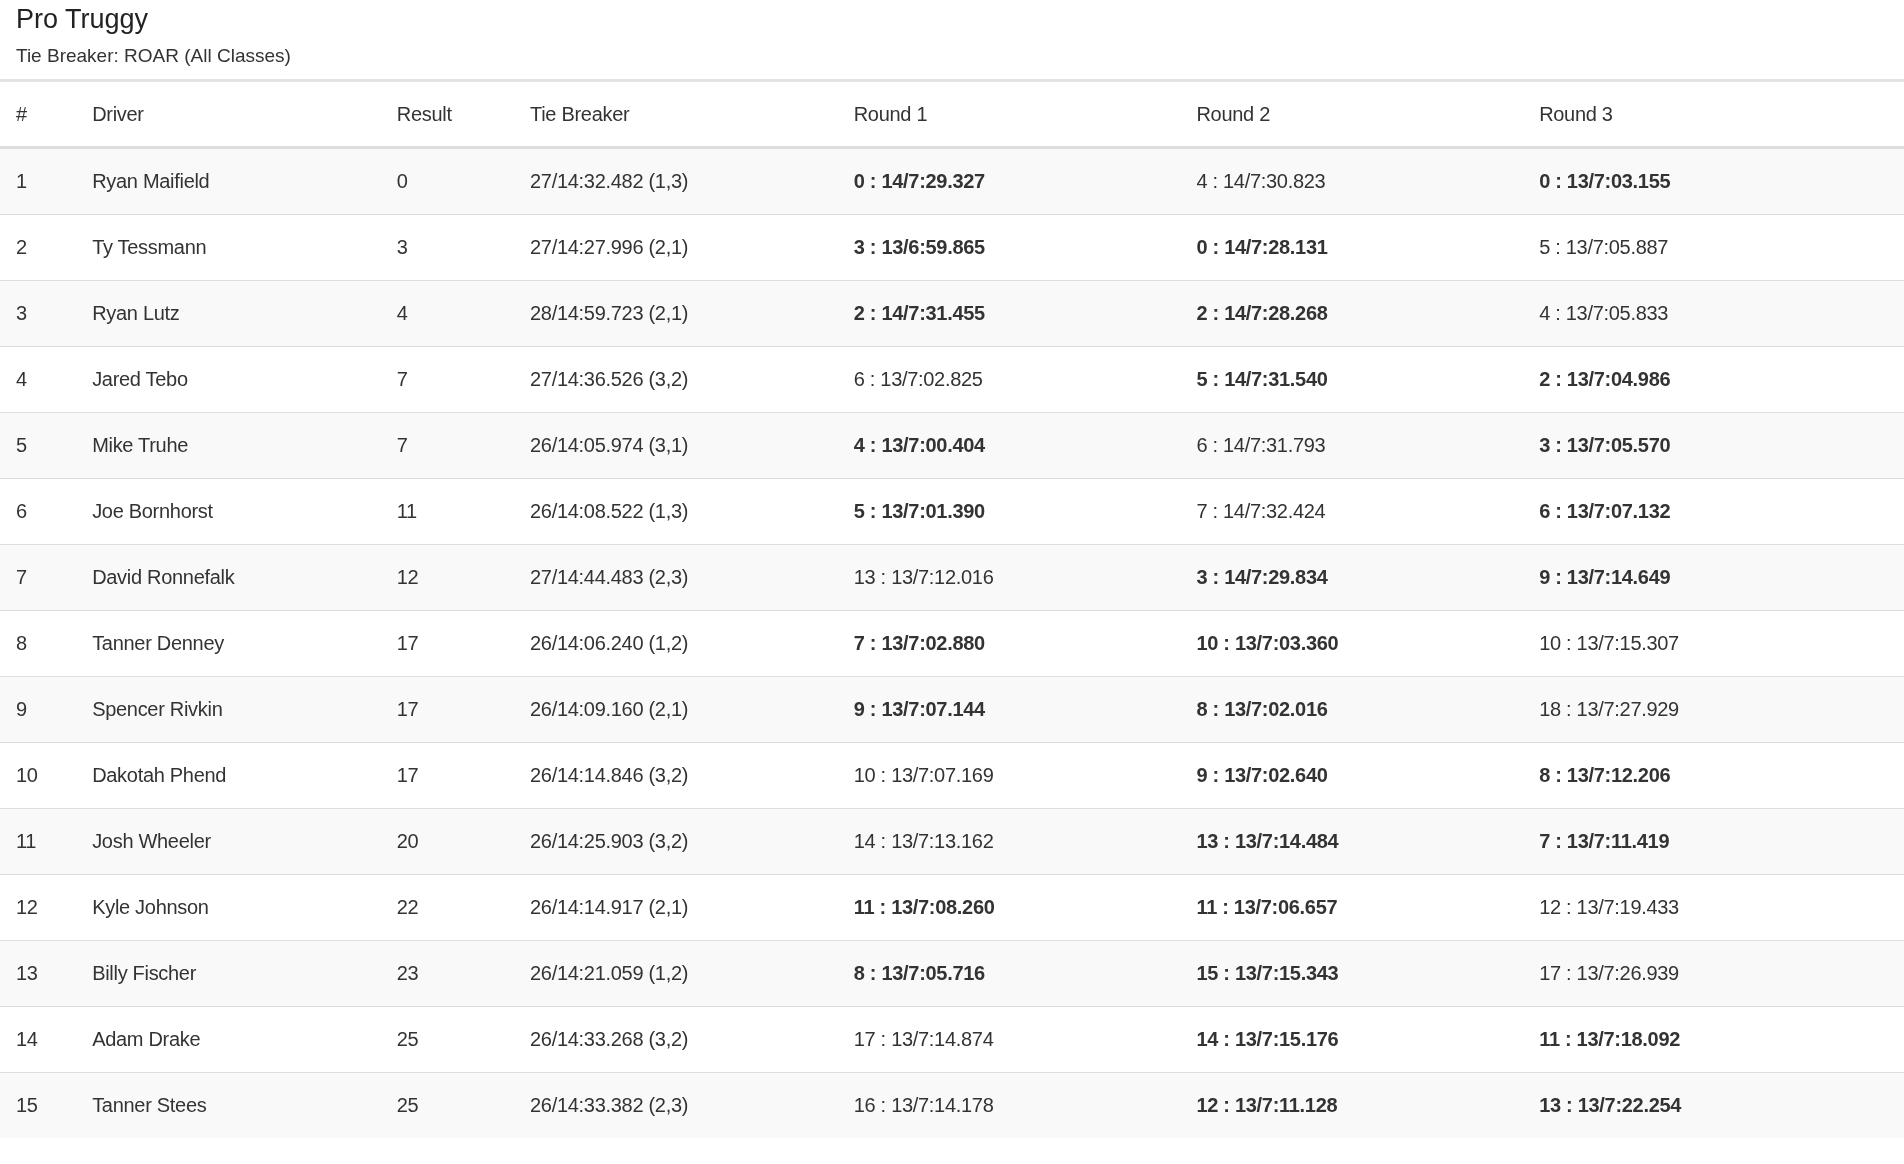 This screenshot has height=1164, width=1904. Describe the element at coordinates (1713, 1105) in the screenshot. I see `table-cell: 13 : 13/7:22.254` at that location.